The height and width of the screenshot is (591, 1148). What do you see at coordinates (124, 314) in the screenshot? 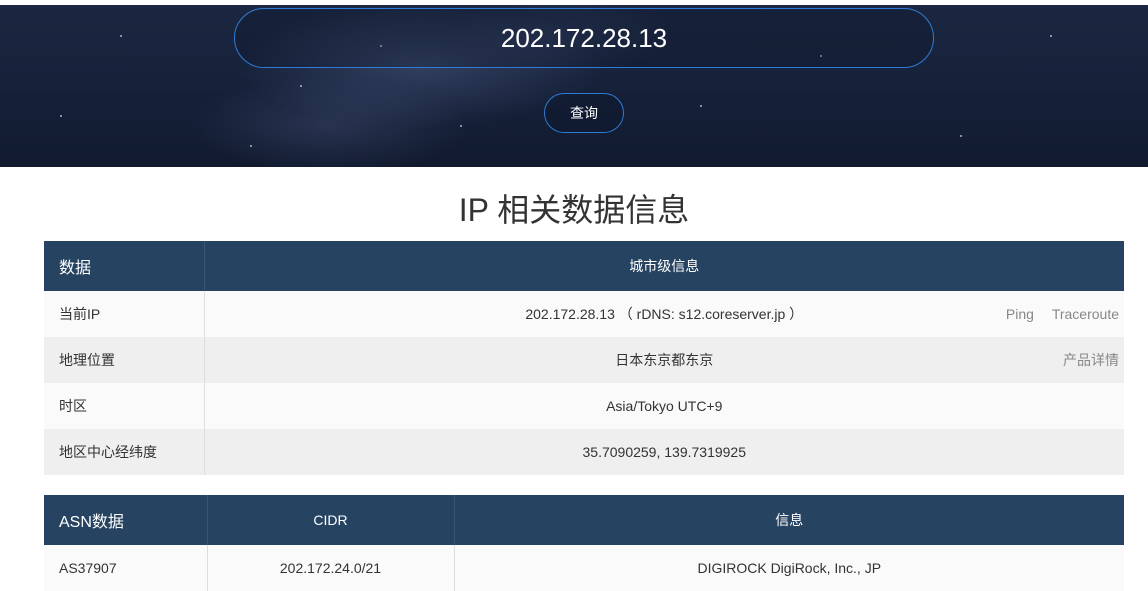
I see `row-label: 当前IP` at bounding box center [124, 314].